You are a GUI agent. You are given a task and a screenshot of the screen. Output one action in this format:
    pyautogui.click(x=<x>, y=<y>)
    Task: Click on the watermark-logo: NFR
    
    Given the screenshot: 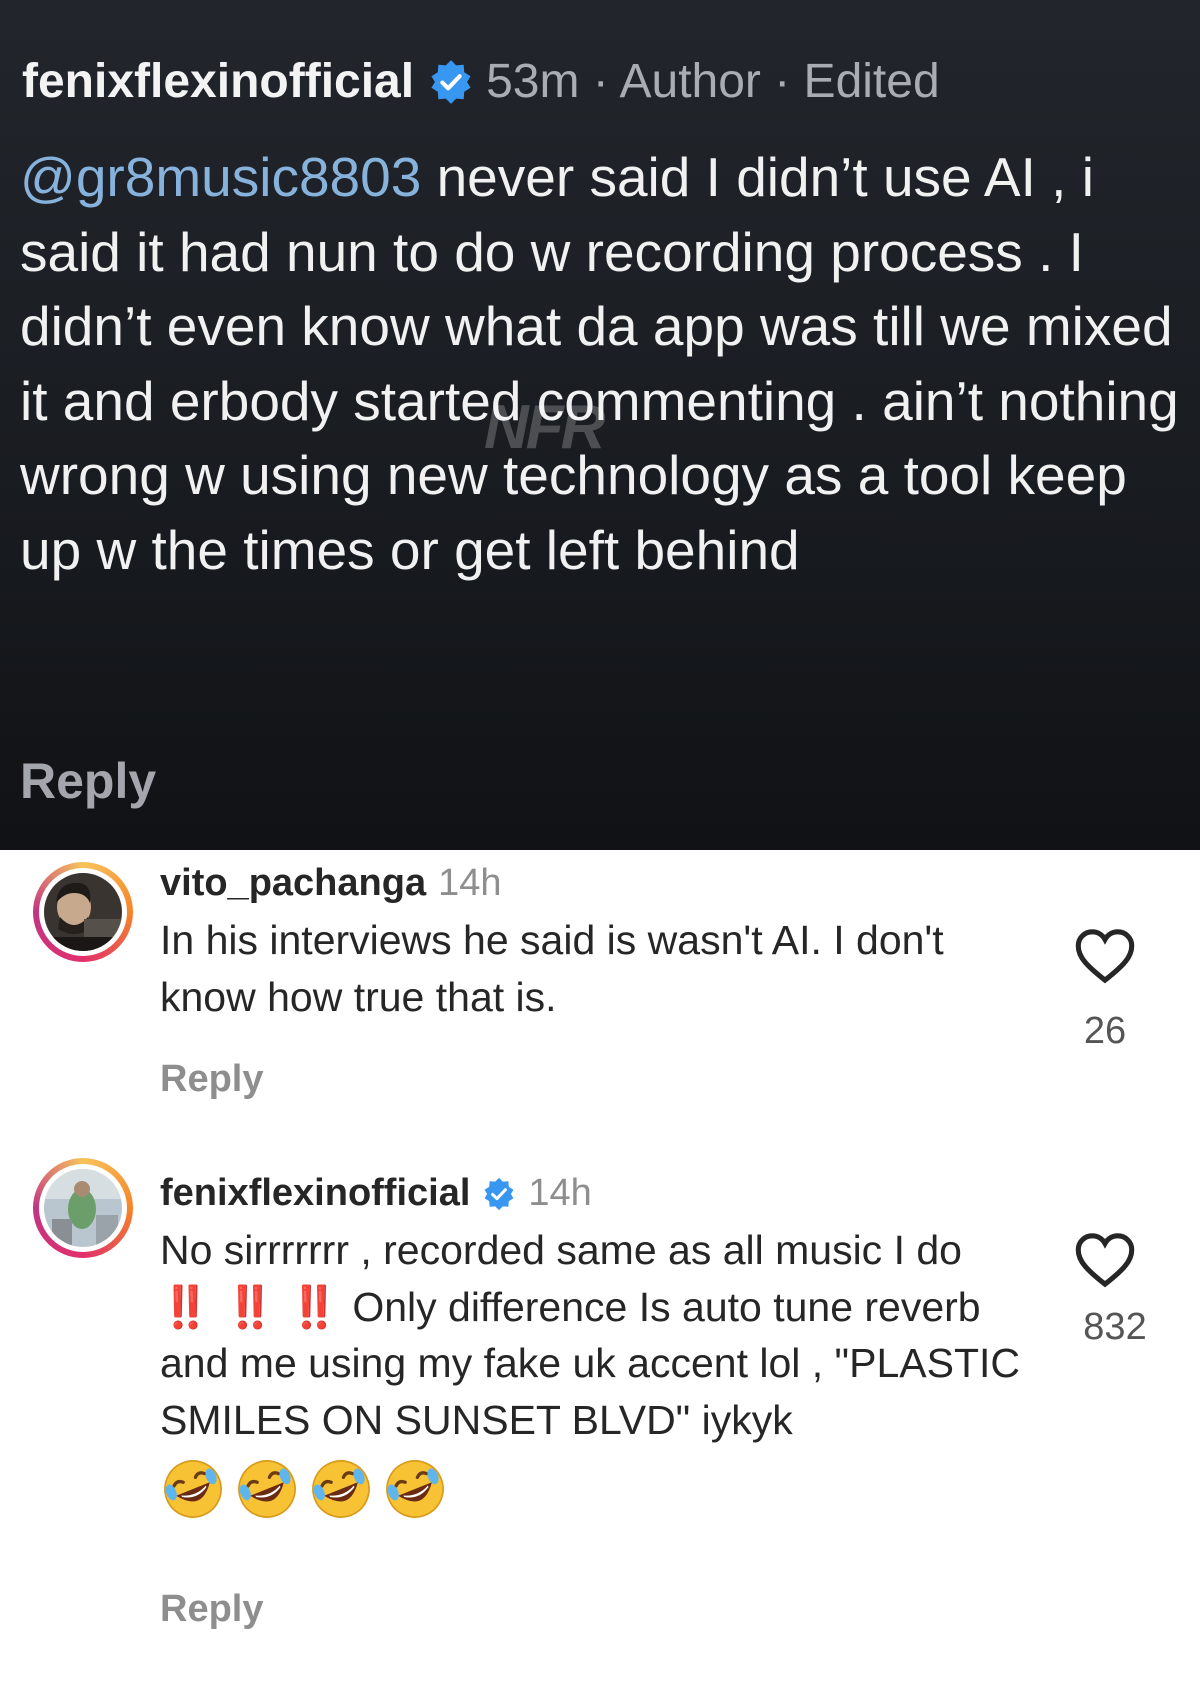 What is the action you would take?
    pyautogui.click(x=544, y=427)
    